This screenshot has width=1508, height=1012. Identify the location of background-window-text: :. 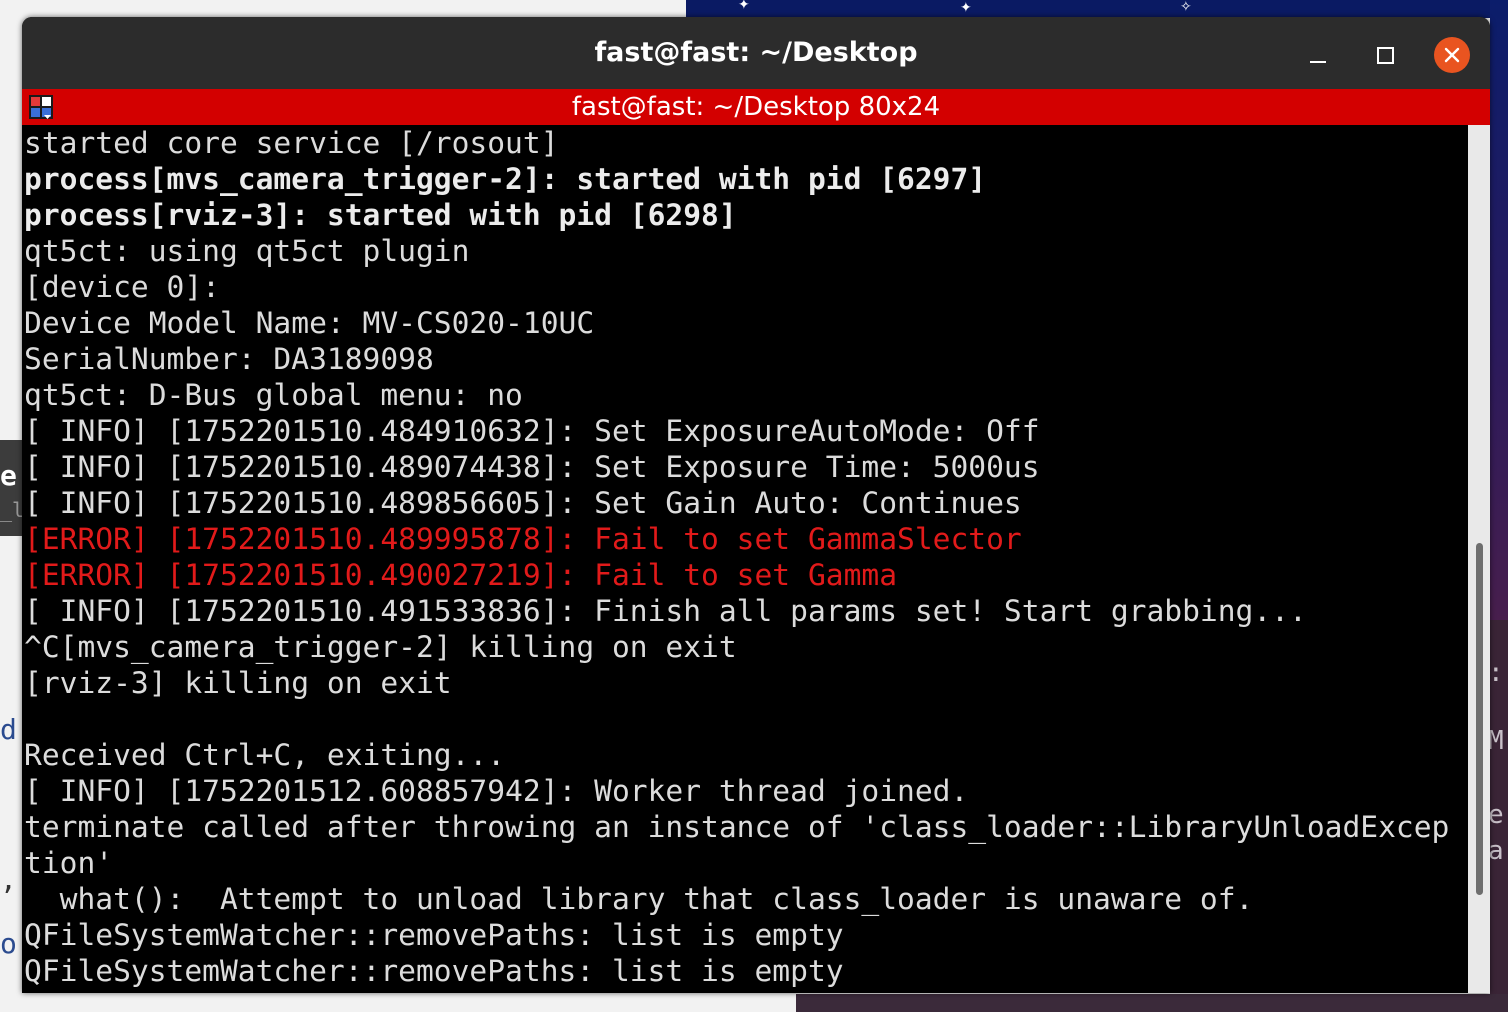
(1496, 673).